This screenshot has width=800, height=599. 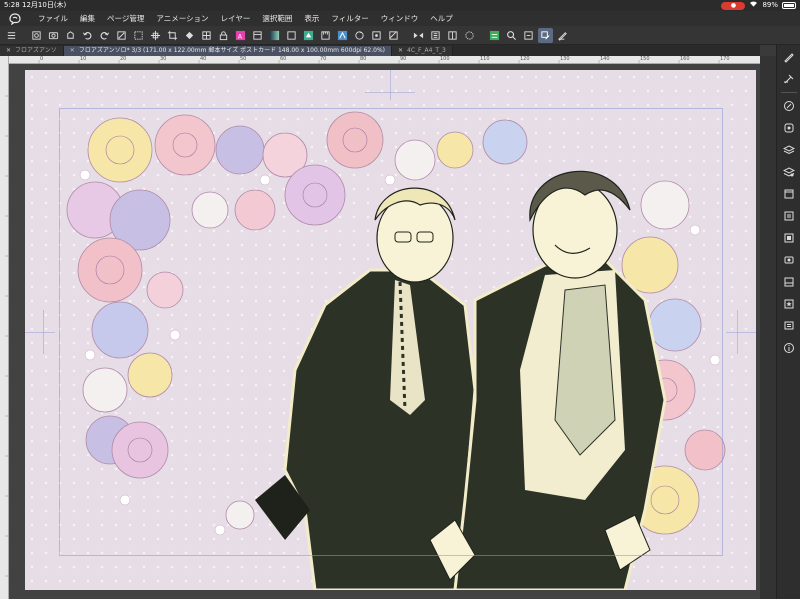 What do you see at coordinates (789, 194) in the screenshot?
I see `color-wheel-icon` at bounding box center [789, 194].